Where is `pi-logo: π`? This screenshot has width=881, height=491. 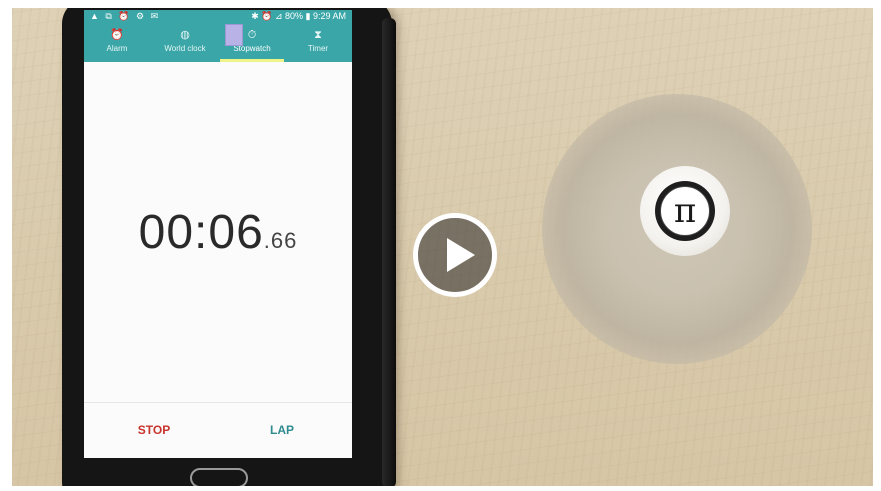 pi-logo: π is located at coordinates (685, 211).